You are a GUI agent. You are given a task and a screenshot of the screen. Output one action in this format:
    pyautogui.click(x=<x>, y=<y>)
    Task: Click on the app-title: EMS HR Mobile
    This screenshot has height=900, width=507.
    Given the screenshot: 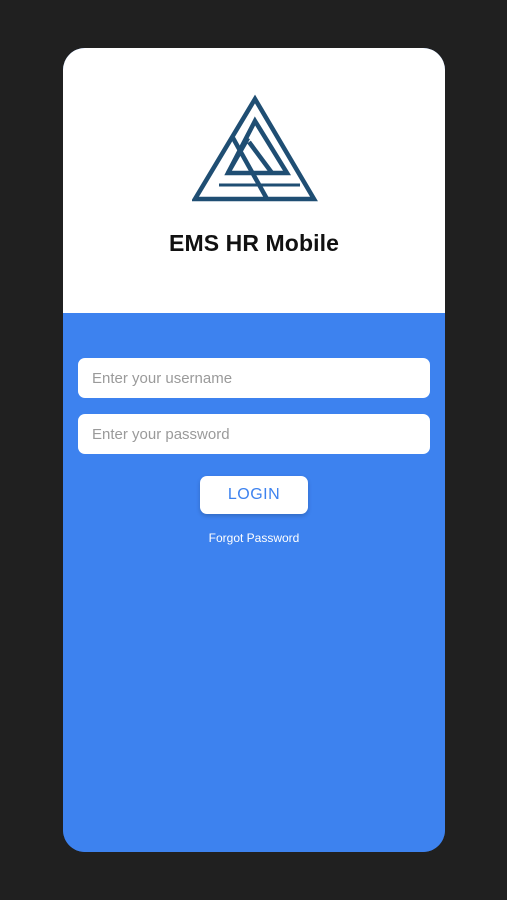 What is the action you would take?
    pyautogui.click(x=254, y=243)
    